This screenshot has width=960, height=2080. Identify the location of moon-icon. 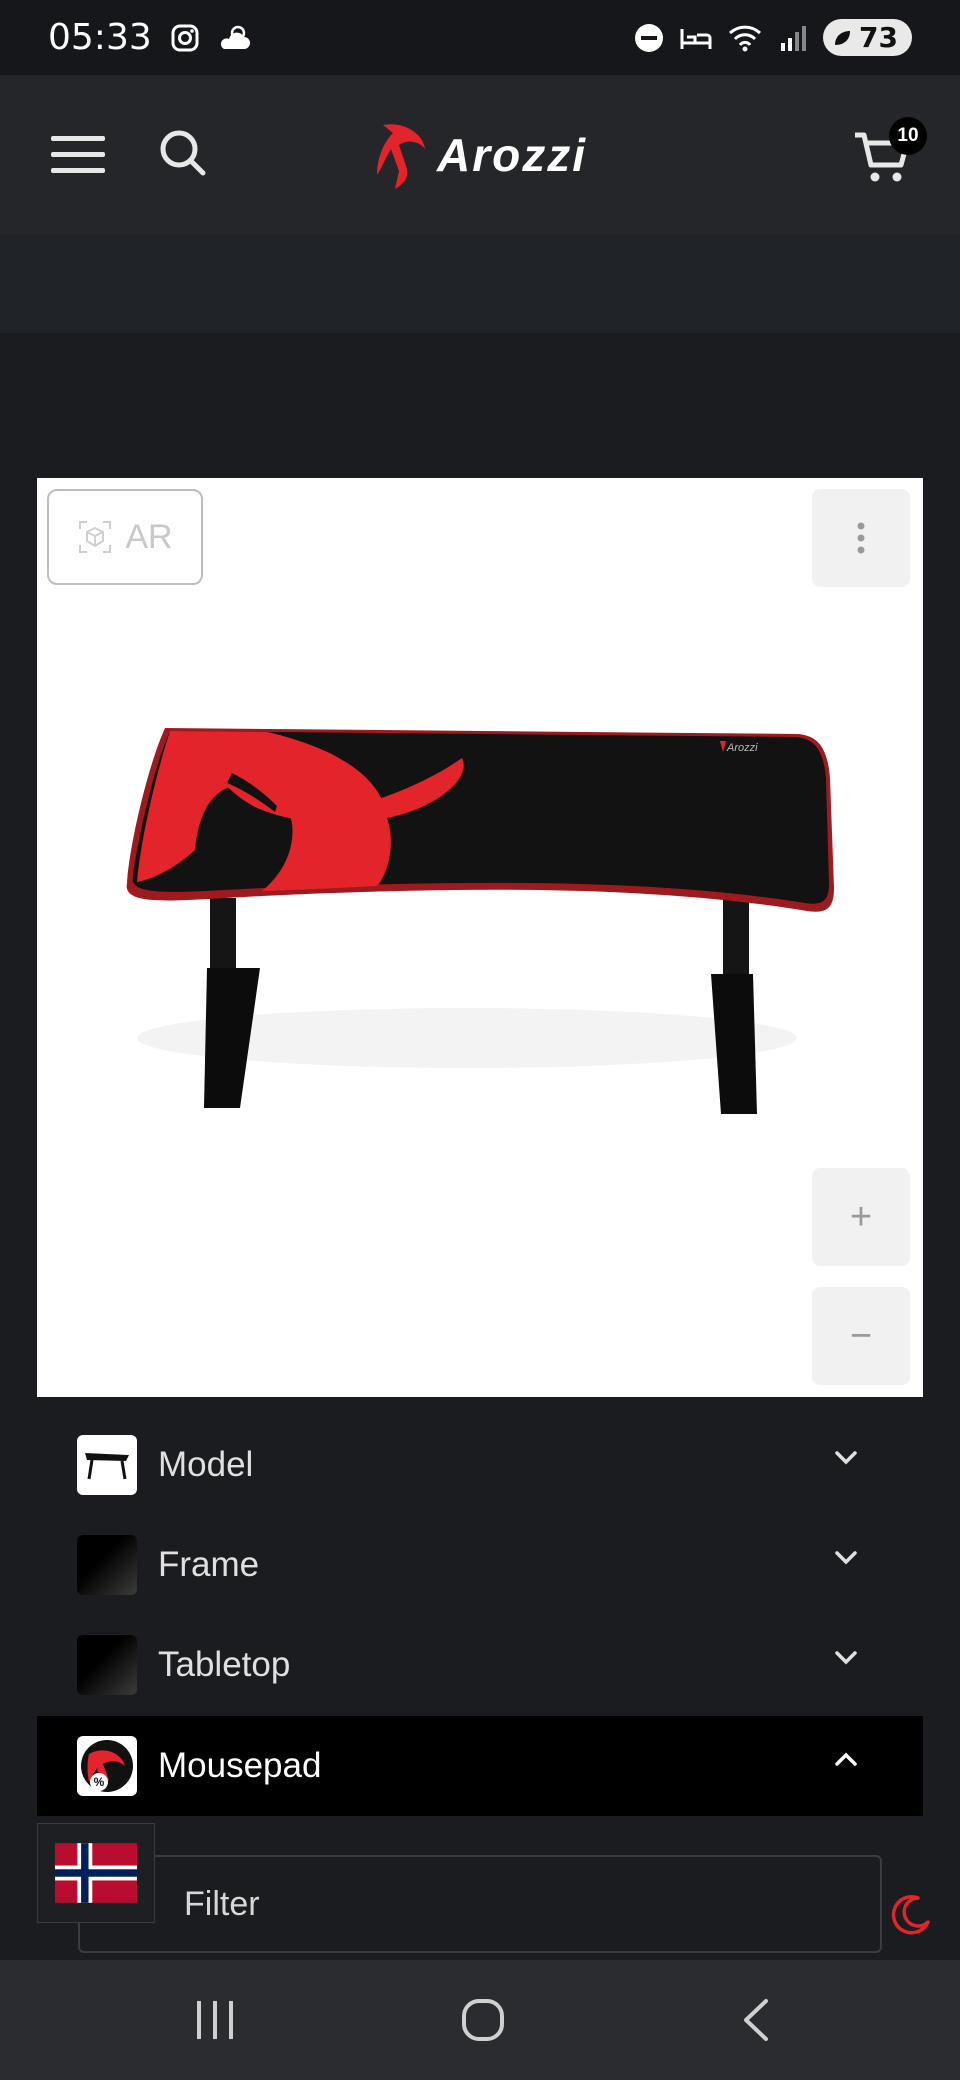
(910, 1915).